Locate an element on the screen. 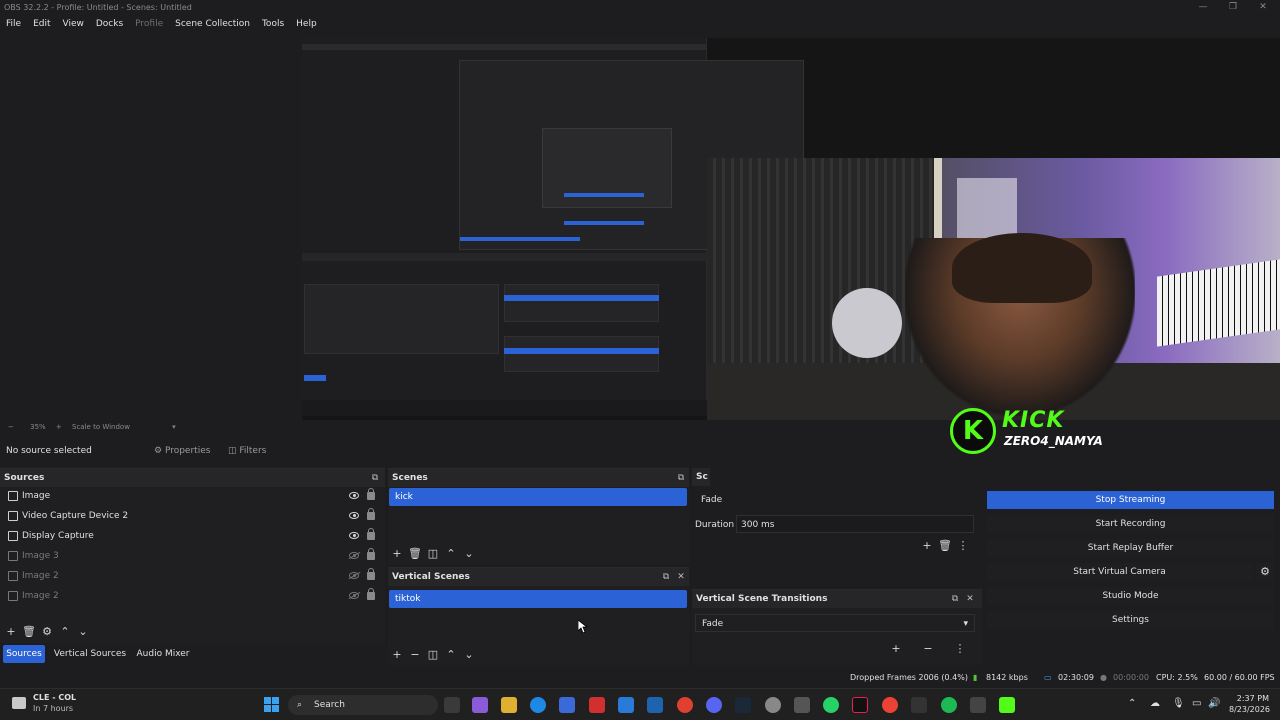  menu-docks: Docks is located at coordinates (109, 24).